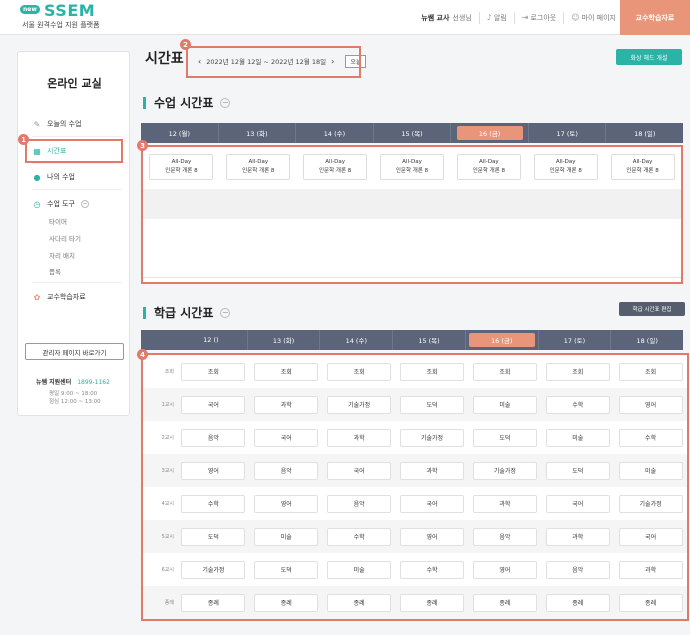 This screenshot has width=690, height=635. What do you see at coordinates (489, 17) in the screenshot?
I see `bell-icon: ♪` at bounding box center [489, 17].